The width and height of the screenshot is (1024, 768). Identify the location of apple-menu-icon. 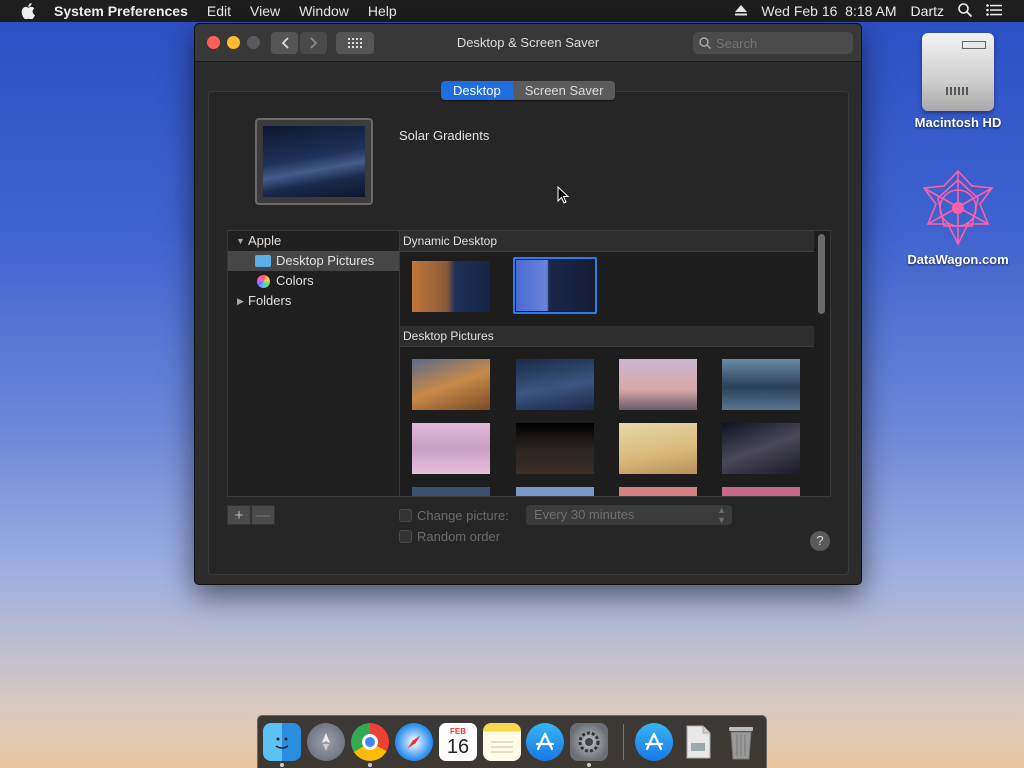
(28, 11).